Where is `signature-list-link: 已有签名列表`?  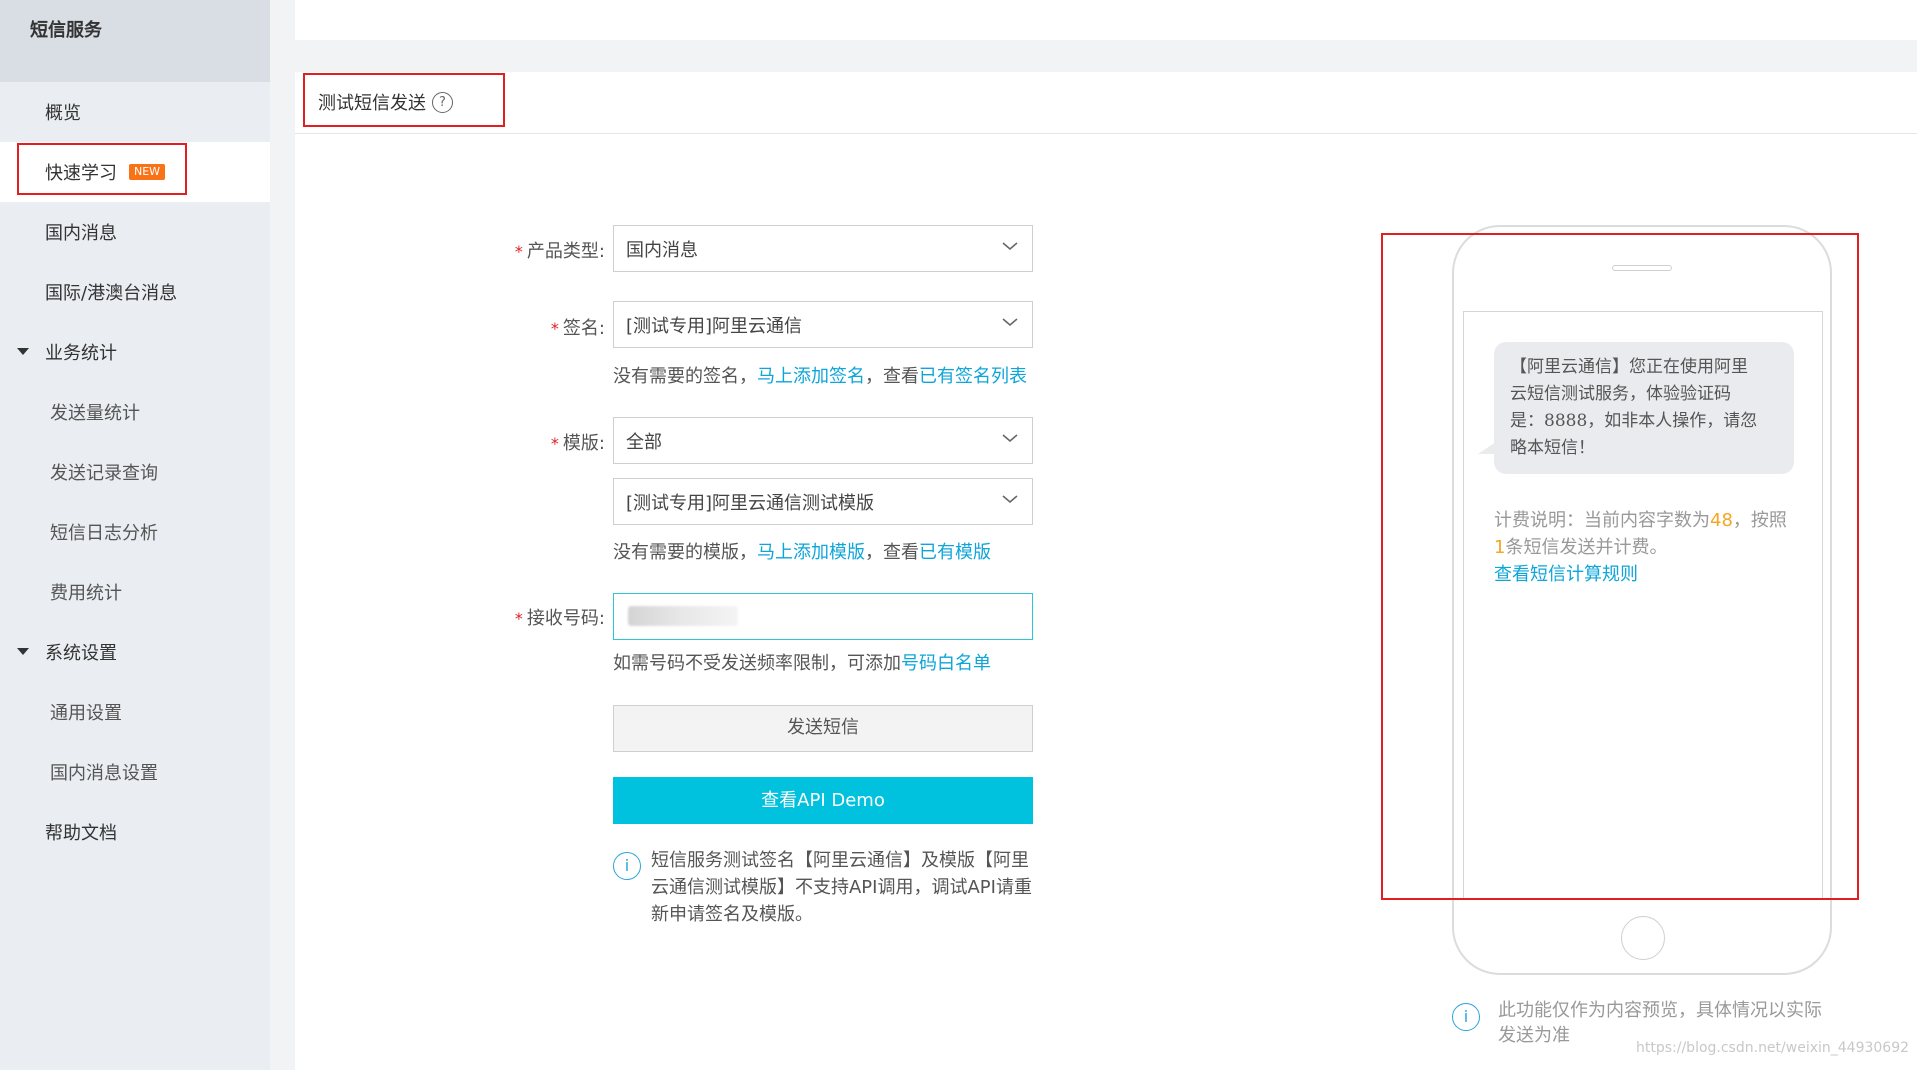
signature-list-link: 已有签名列表 is located at coordinates (973, 376).